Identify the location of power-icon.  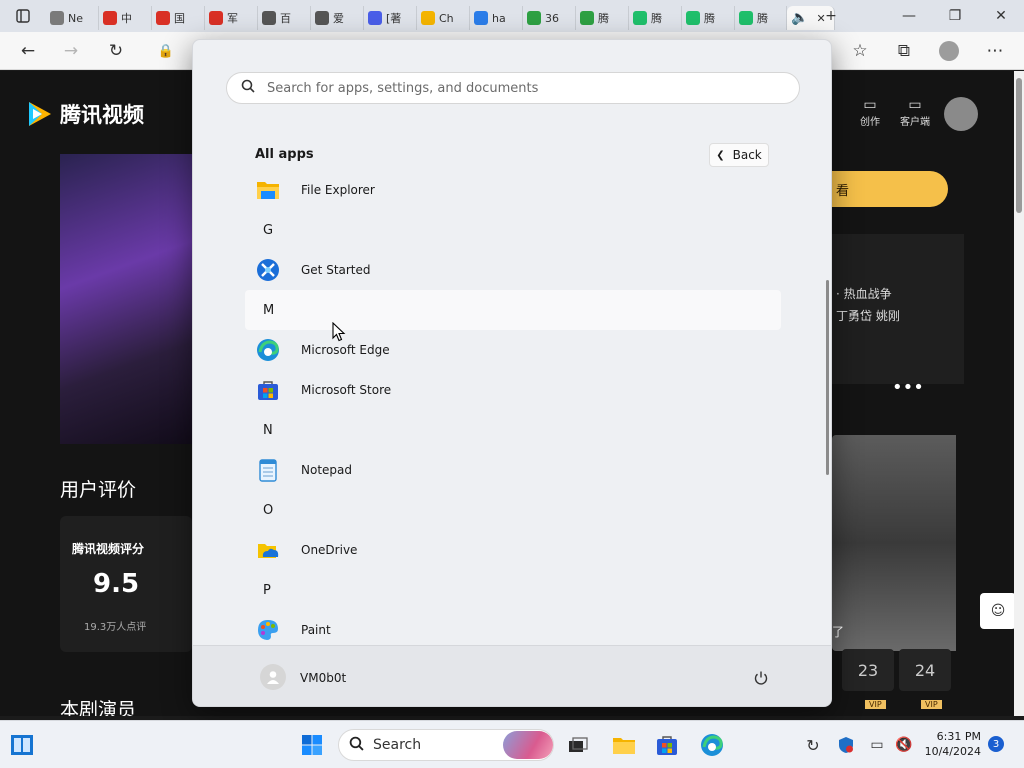
(761, 678).